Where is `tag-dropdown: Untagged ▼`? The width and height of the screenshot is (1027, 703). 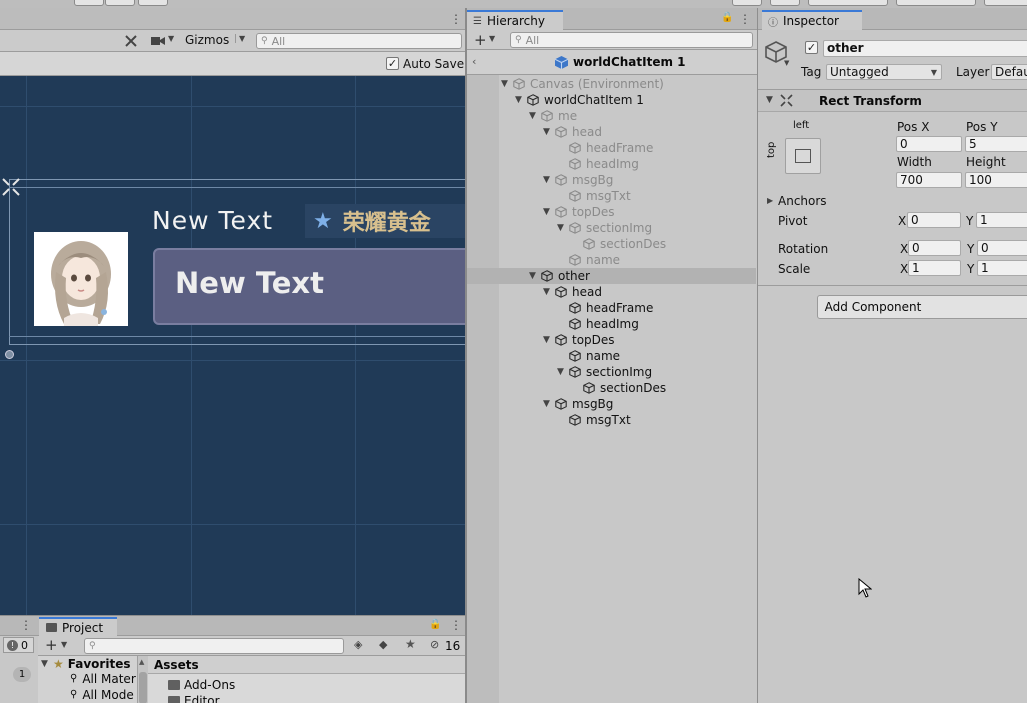
tag-dropdown: Untagged ▼ is located at coordinates (884, 72).